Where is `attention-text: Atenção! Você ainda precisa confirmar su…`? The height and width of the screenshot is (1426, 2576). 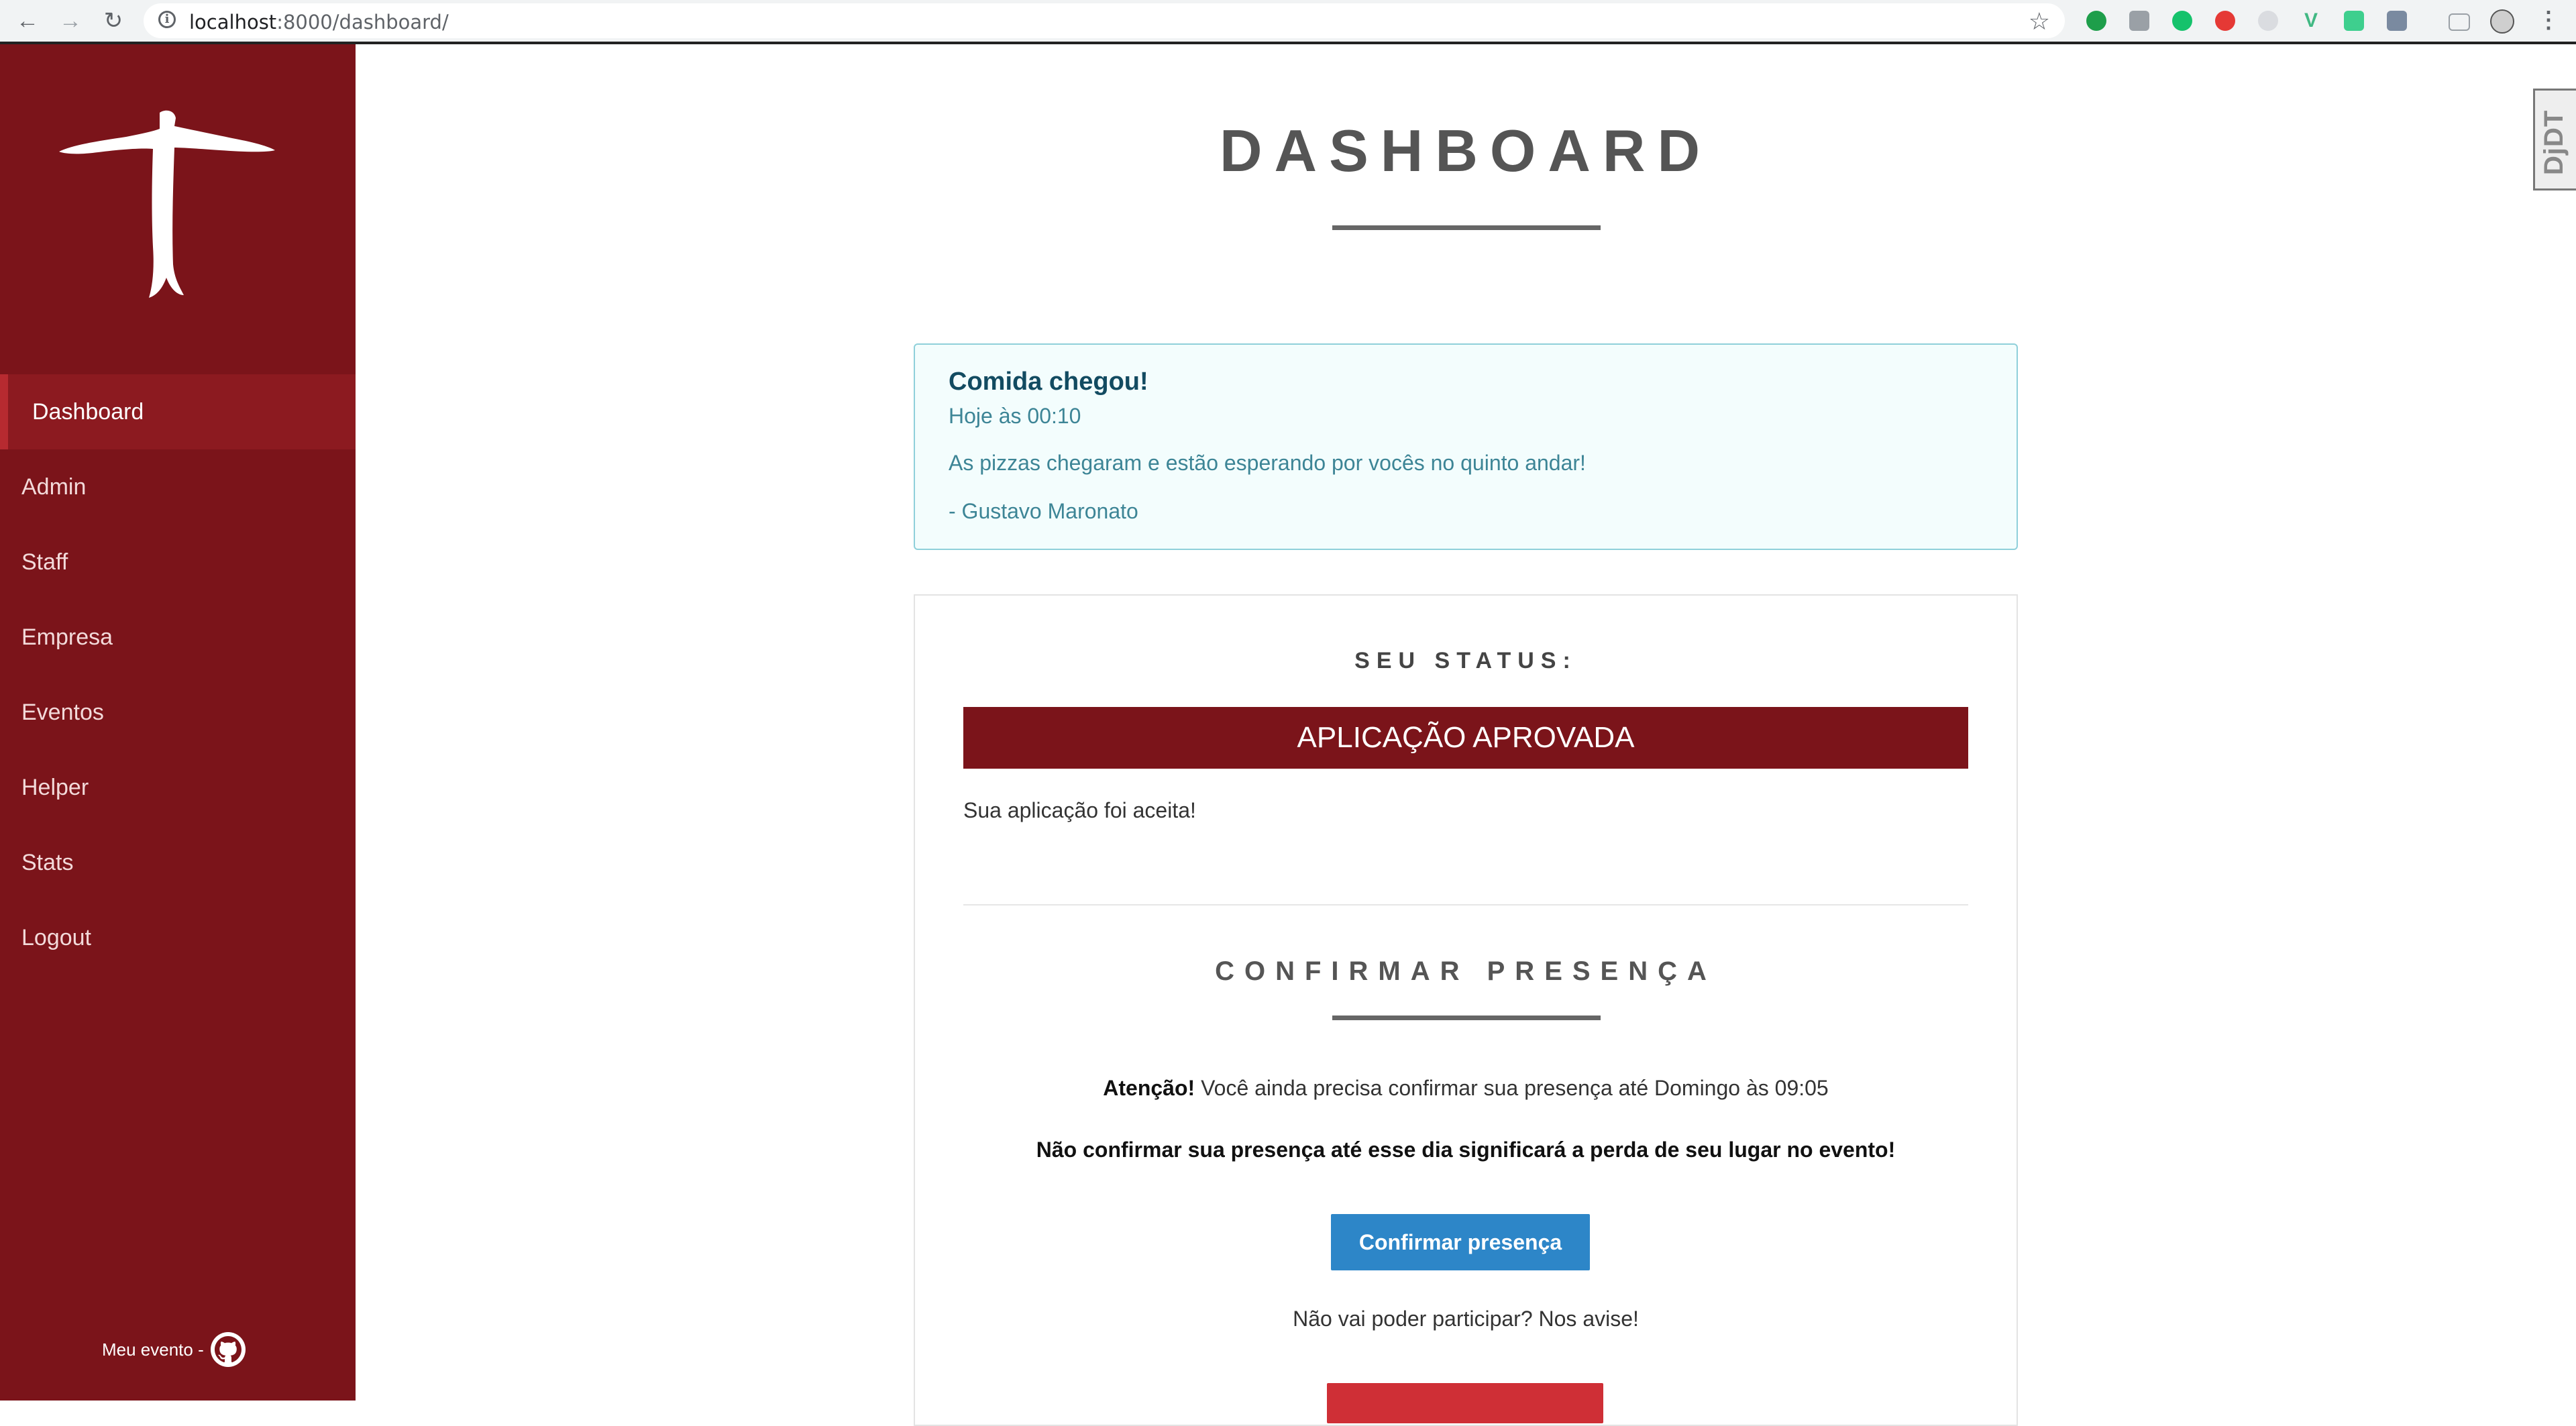 attention-text: Atenção! Você ainda precisa confirmar su… is located at coordinates (1466, 1088).